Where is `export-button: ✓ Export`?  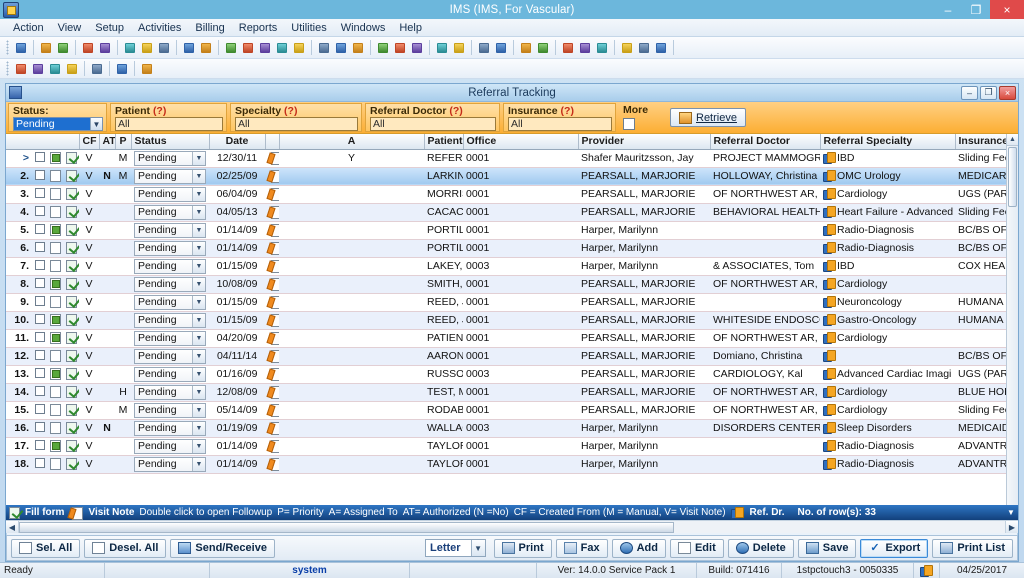 export-button: ✓ Export is located at coordinates (894, 548).